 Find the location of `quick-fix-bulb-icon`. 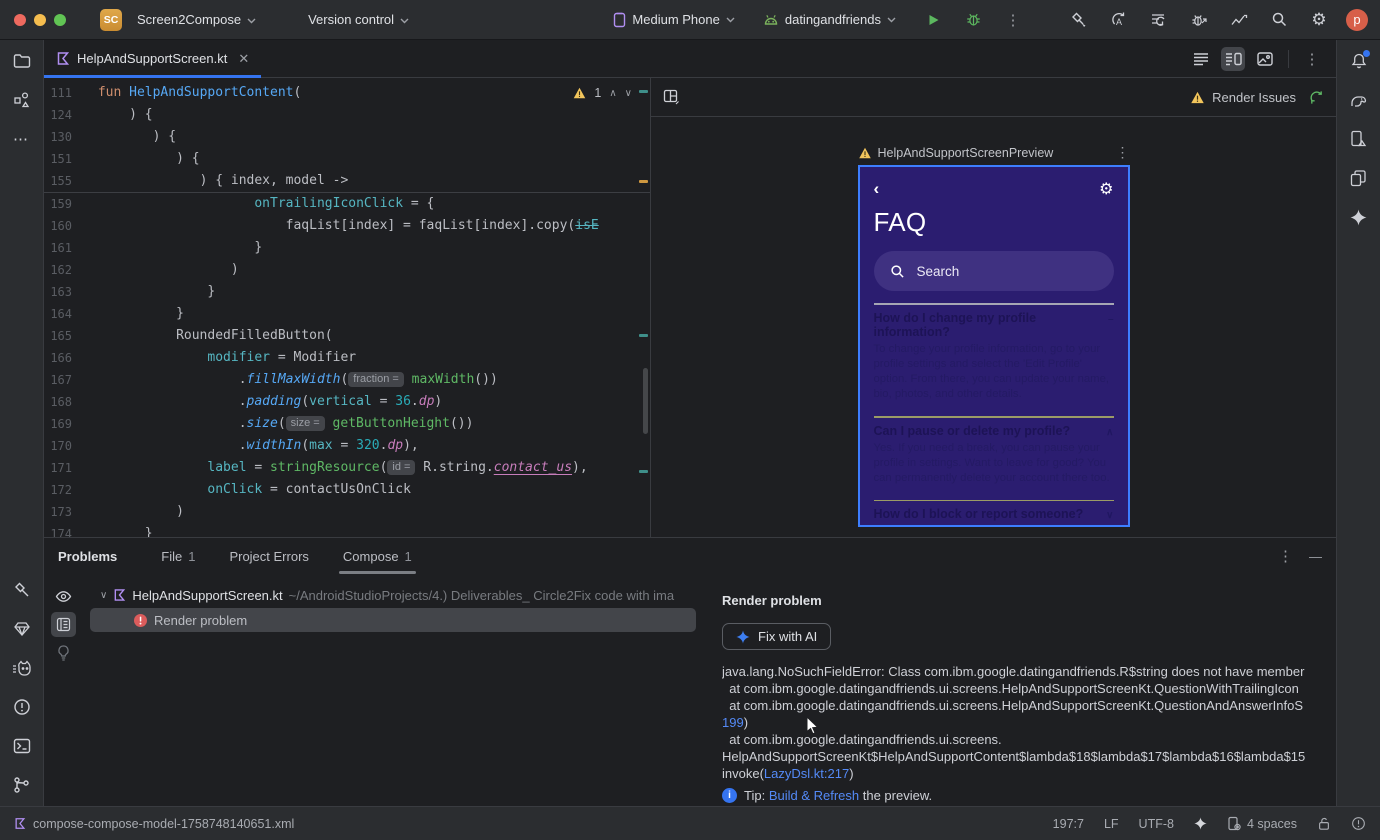

quick-fix-bulb-icon is located at coordinates (63, 652).